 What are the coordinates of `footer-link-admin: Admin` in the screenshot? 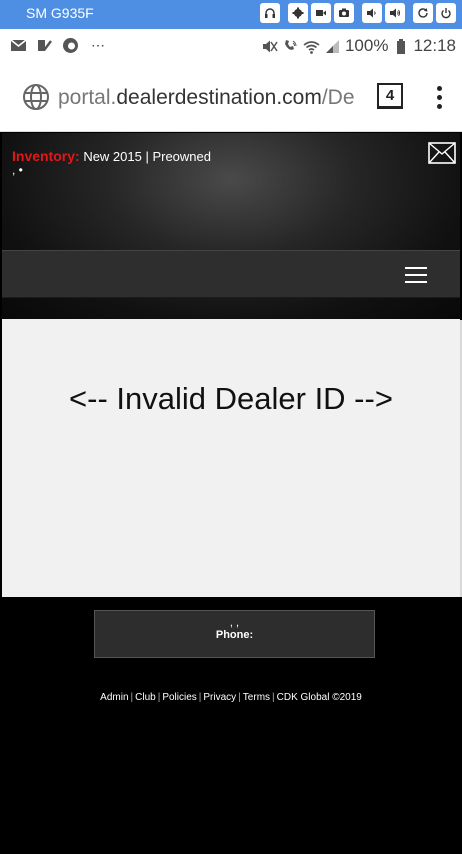 It's located at (114, 697).